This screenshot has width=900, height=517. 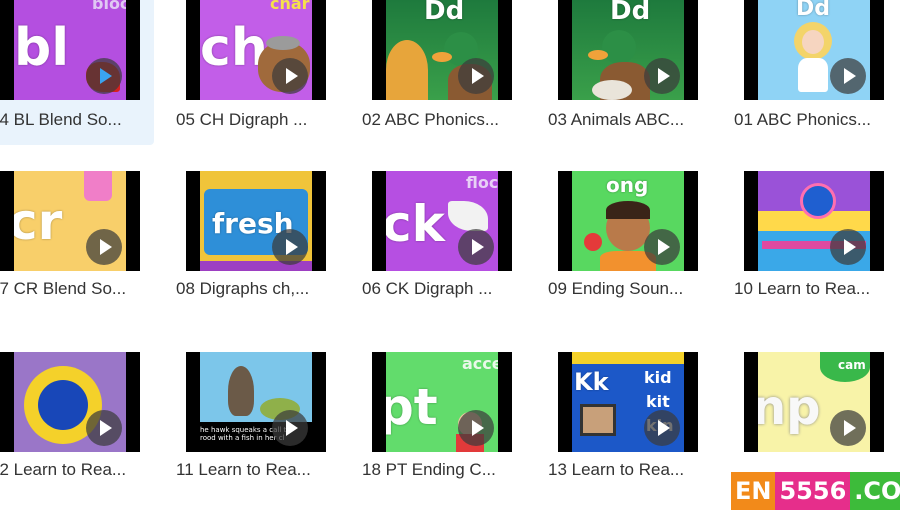 What do you see at coordinates (290, 6) in the screenshot?
I see `thumbnail-caption: char` at bounding box center [290, 6].